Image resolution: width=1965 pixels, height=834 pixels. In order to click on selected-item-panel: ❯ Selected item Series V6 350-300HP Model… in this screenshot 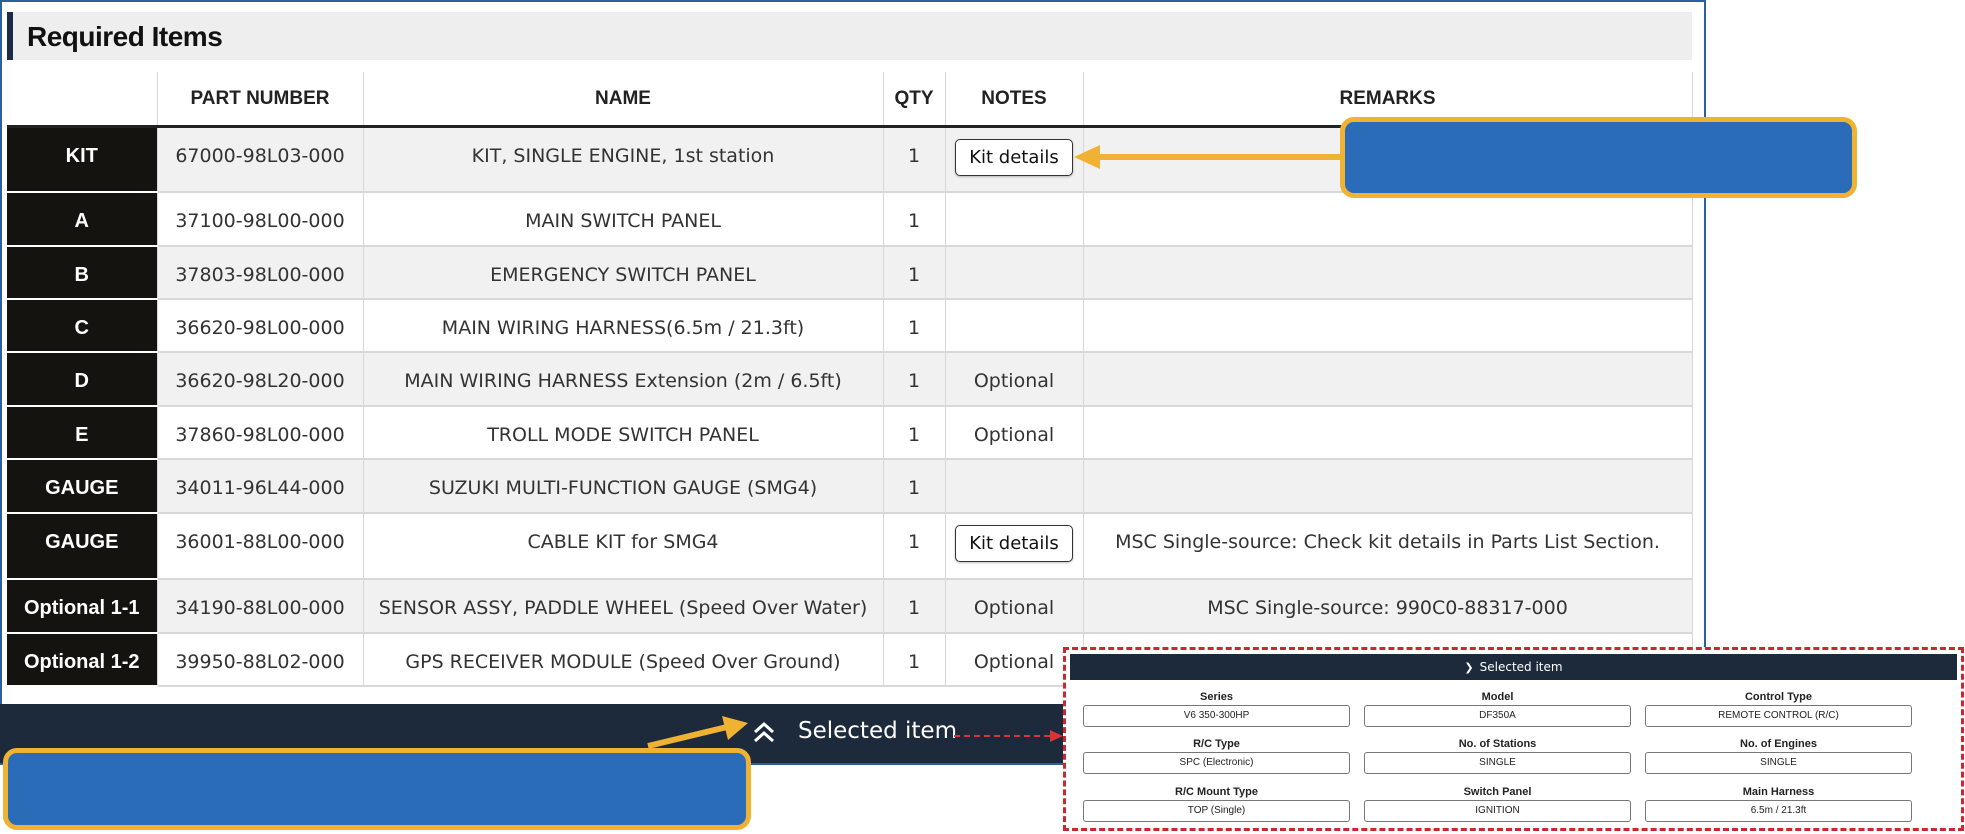, I will do `click(1513, 739)`.